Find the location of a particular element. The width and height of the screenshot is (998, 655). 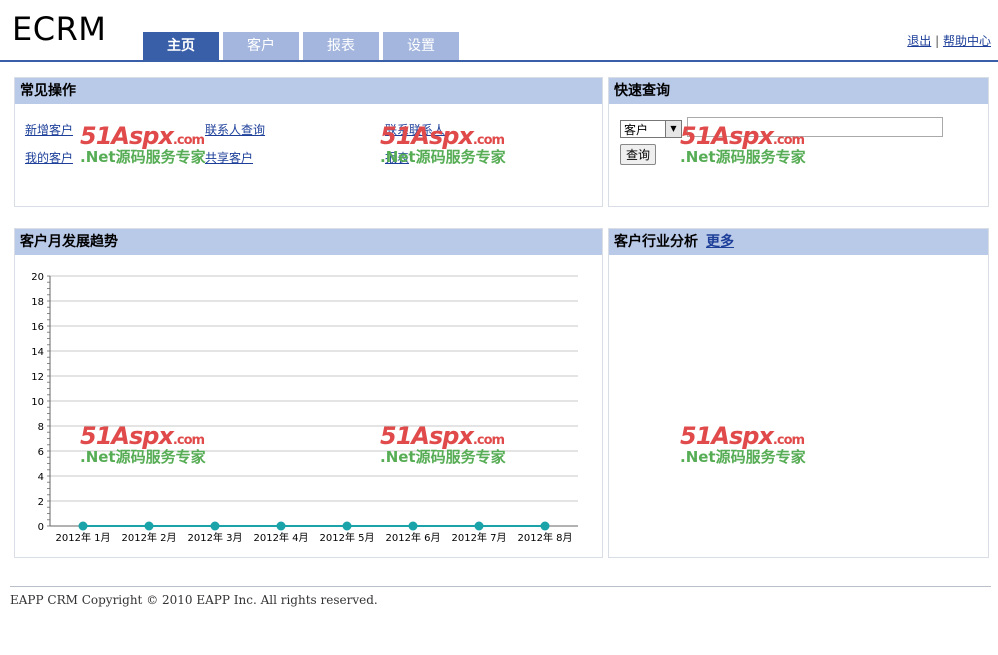

x-tick-label: 2012年 5月 is located at coordinates (347, 537).